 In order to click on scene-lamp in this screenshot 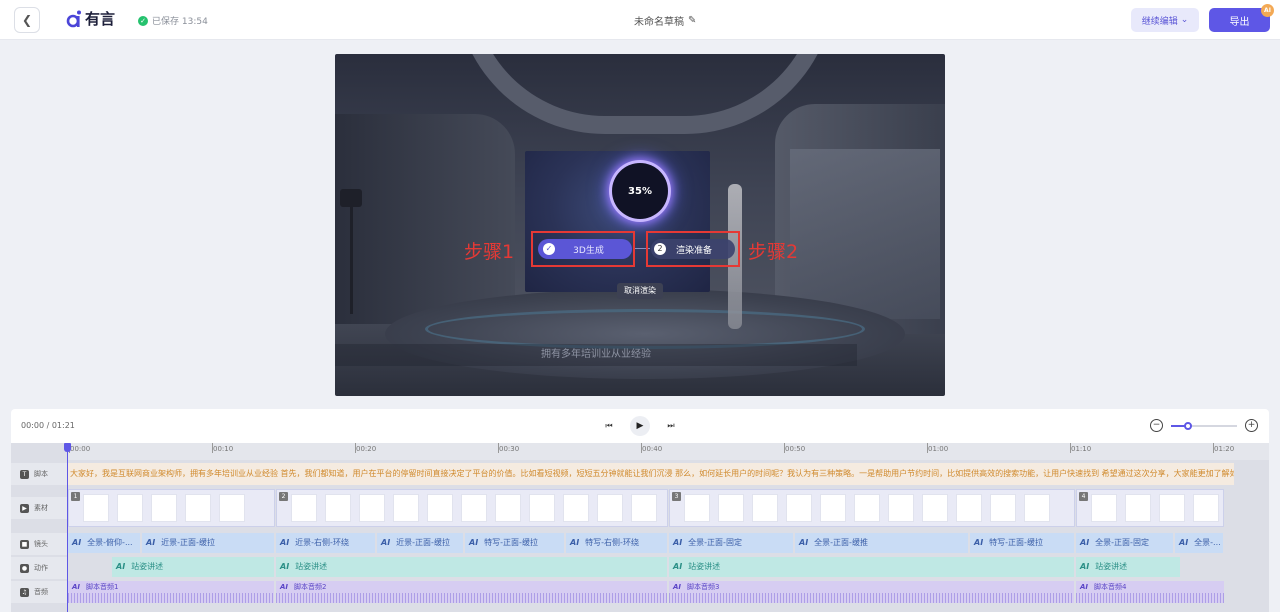, I will do `click(351, 198)`.